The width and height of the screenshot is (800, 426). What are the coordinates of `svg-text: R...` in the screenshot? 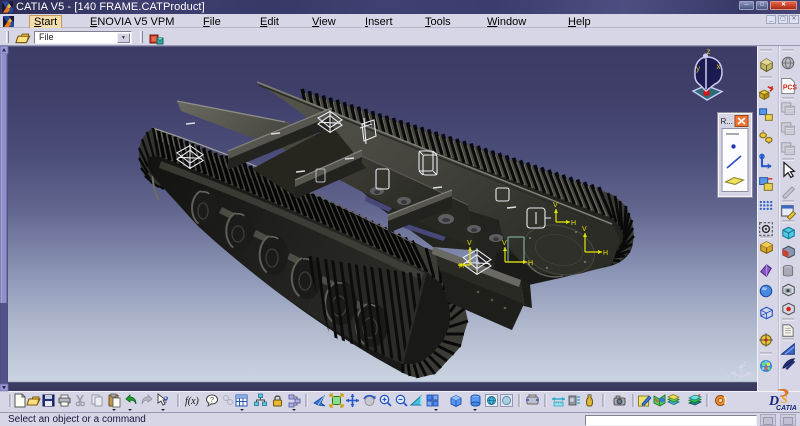 It's located at (727, 121).